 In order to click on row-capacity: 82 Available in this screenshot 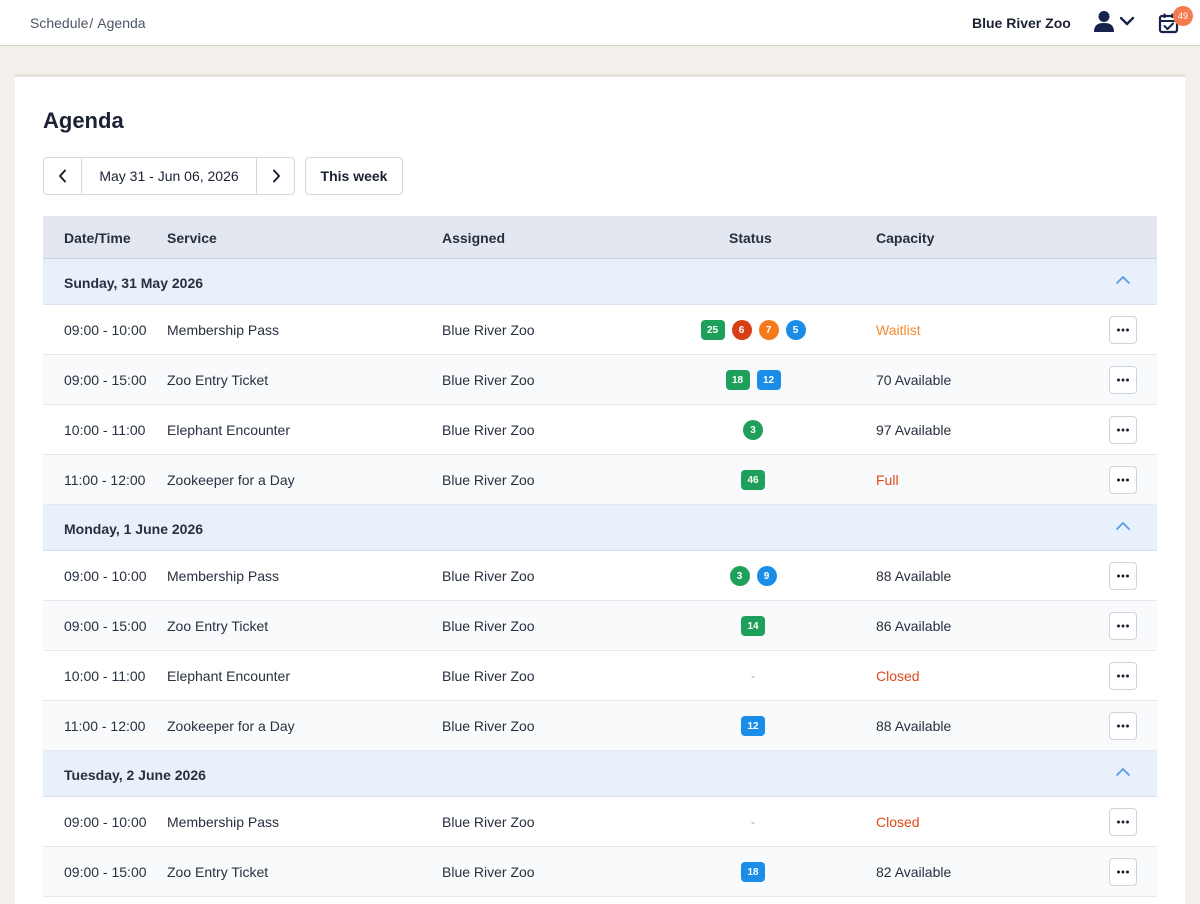, I will do `click(914, 872)`.